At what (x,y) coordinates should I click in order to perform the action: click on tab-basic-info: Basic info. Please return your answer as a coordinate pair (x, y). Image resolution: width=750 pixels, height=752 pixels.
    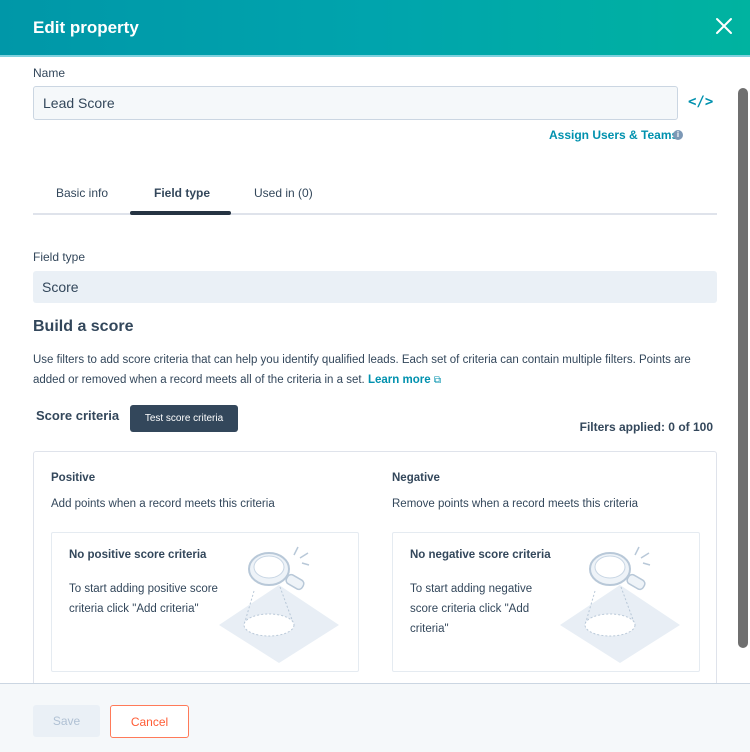
    Looking at the image, I should click on (82, 193).